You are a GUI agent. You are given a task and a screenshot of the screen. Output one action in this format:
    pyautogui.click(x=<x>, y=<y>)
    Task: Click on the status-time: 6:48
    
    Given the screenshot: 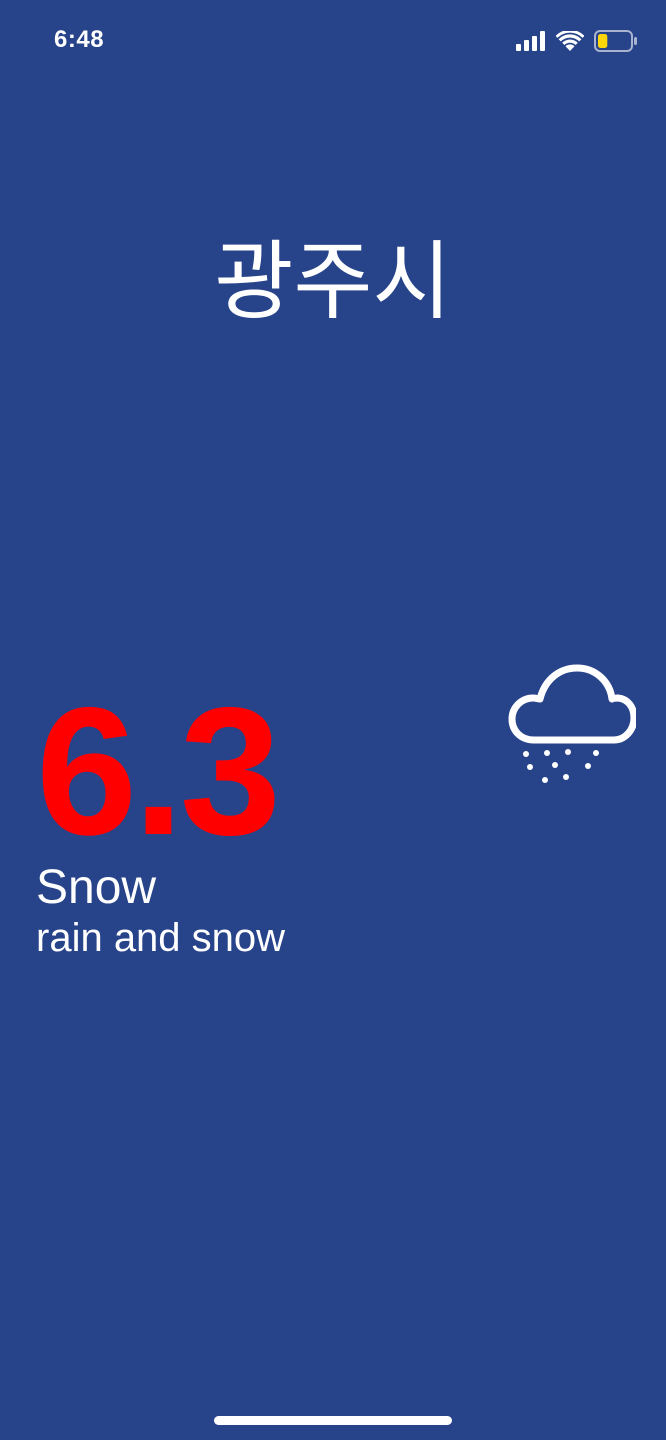 What is the action you would take?
    pyautogui.click(x=79, y=39)
    